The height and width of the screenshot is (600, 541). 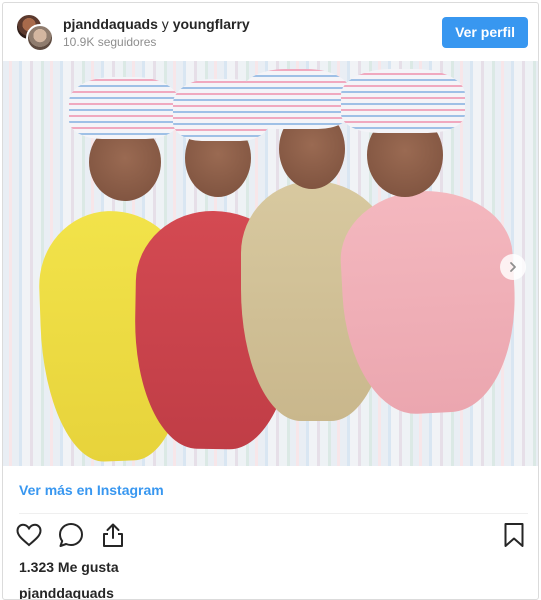 I want to click on next-photo-button, so click(x=513, y=267).